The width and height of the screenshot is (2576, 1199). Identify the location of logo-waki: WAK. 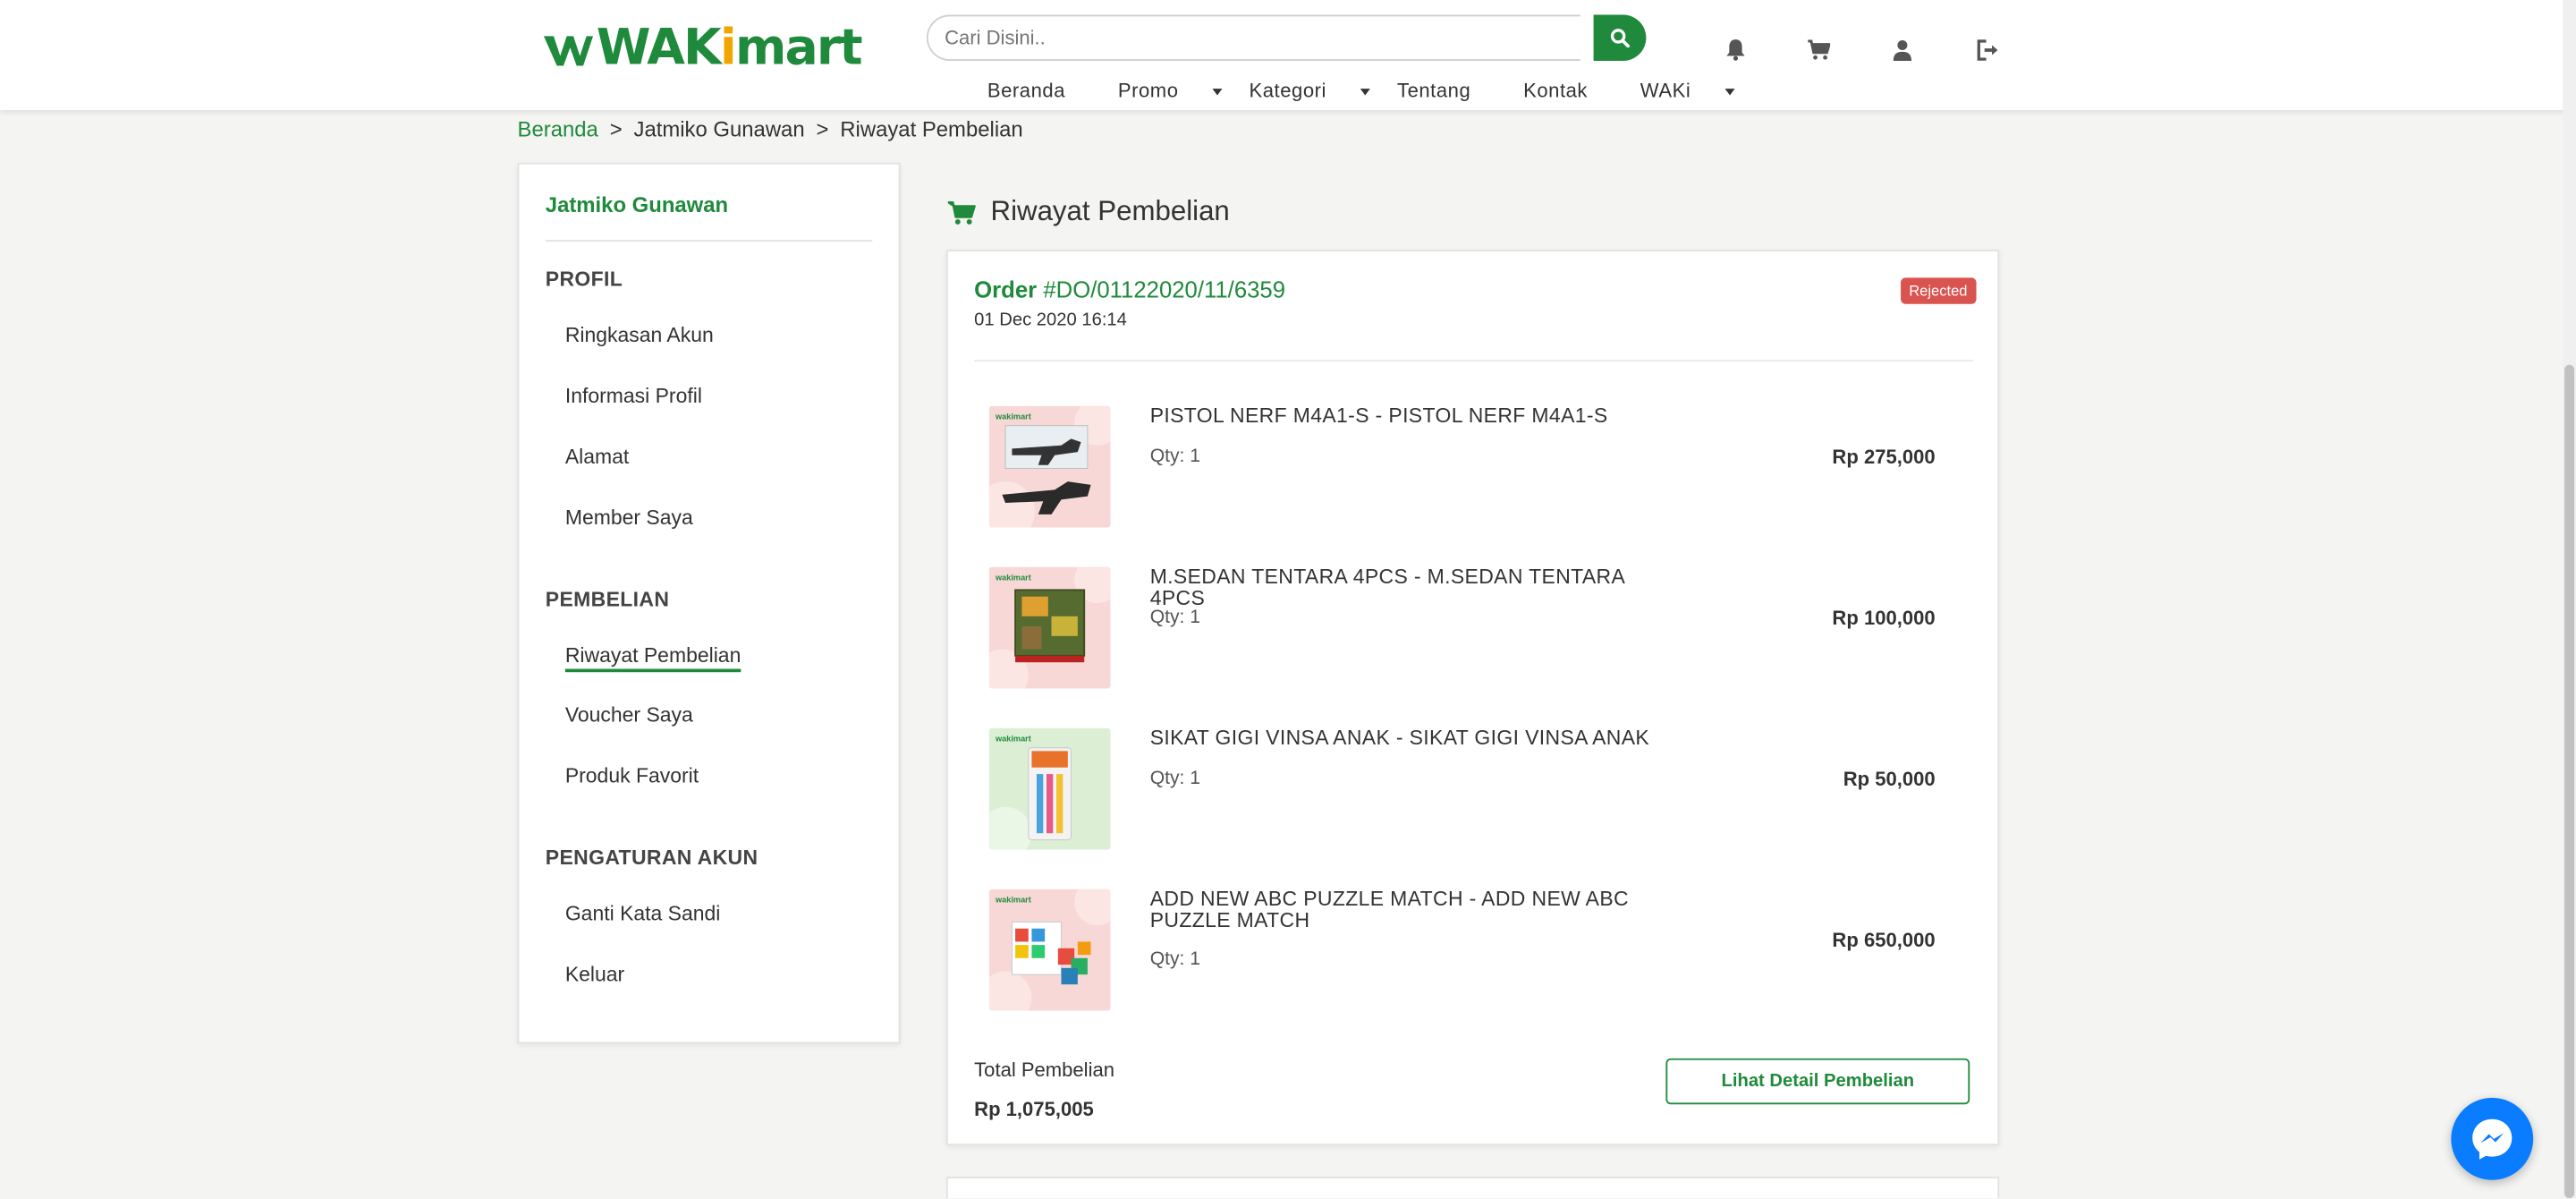
(659, 49).